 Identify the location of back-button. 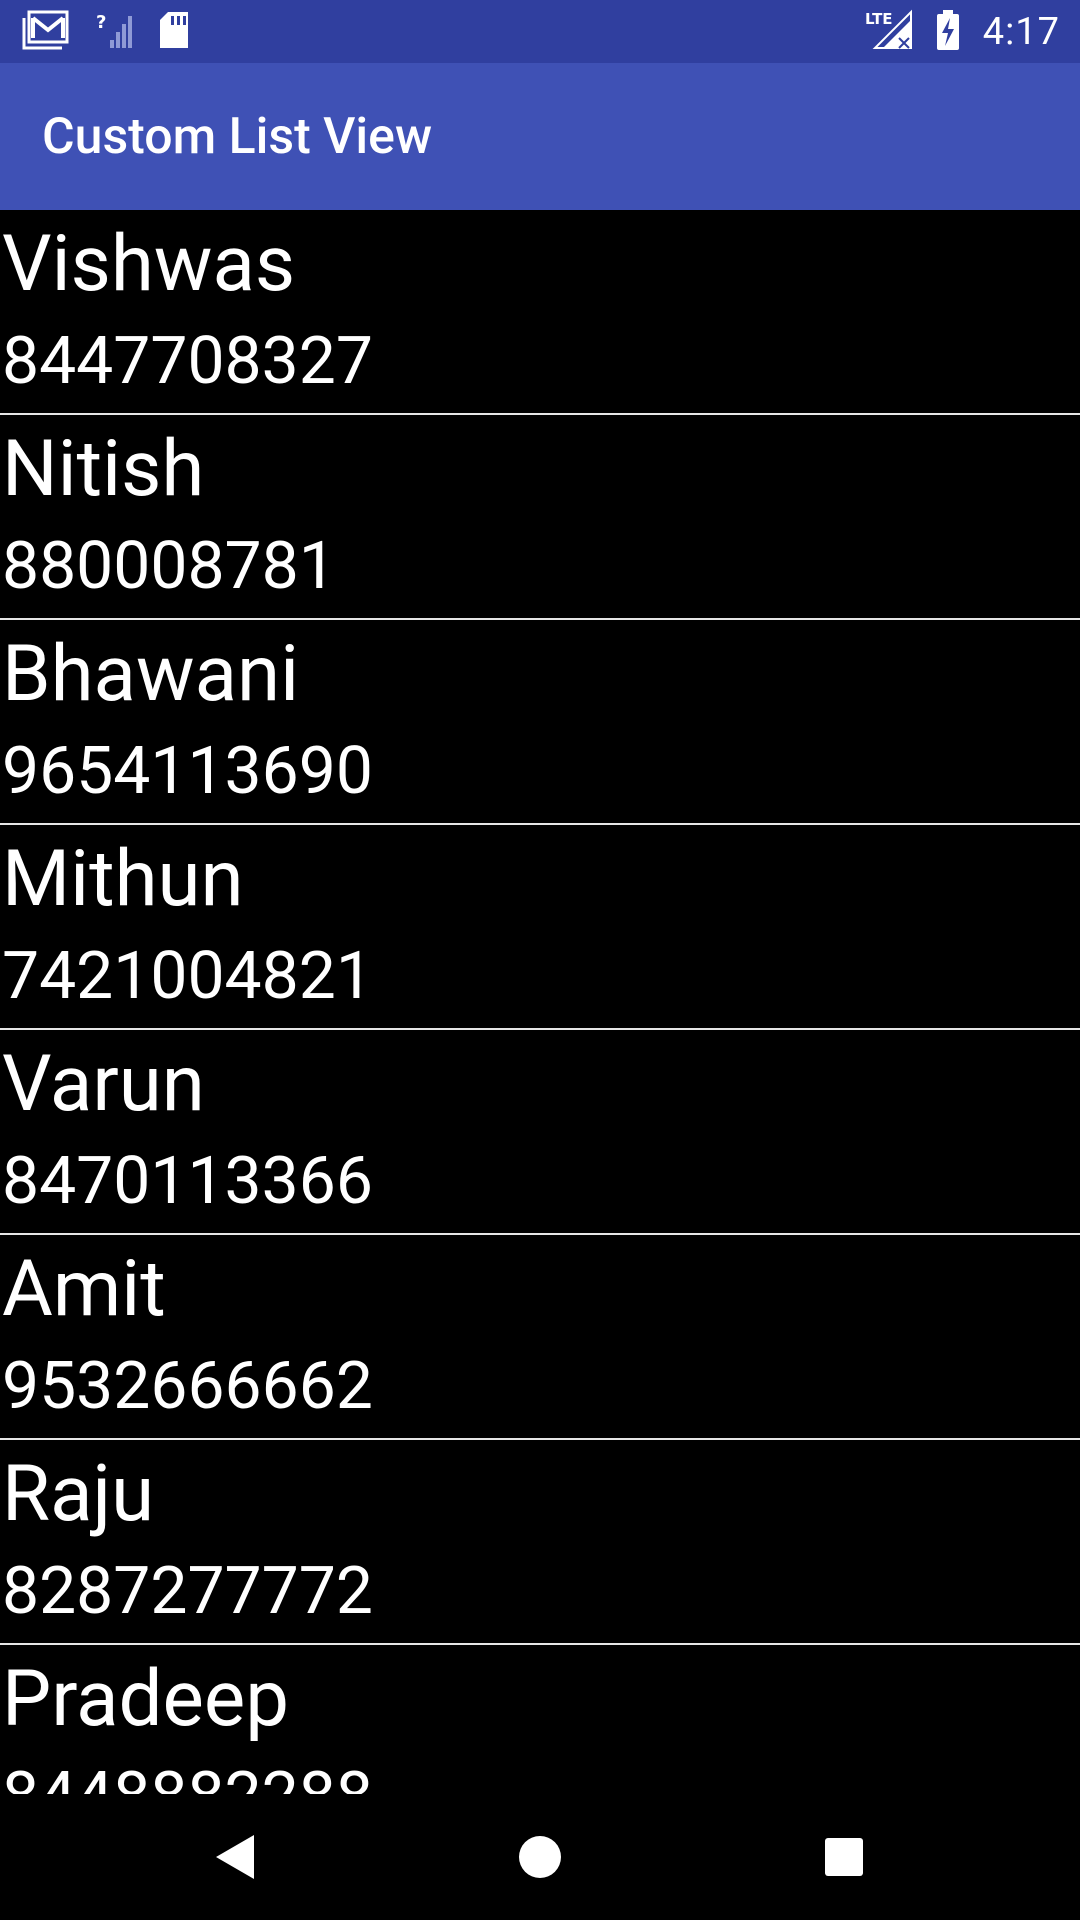
(236, 1857).